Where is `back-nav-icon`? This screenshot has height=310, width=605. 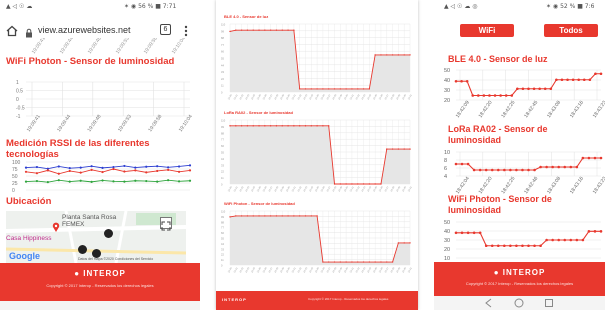 back-nav-icon is located at coordinates (489, 303).